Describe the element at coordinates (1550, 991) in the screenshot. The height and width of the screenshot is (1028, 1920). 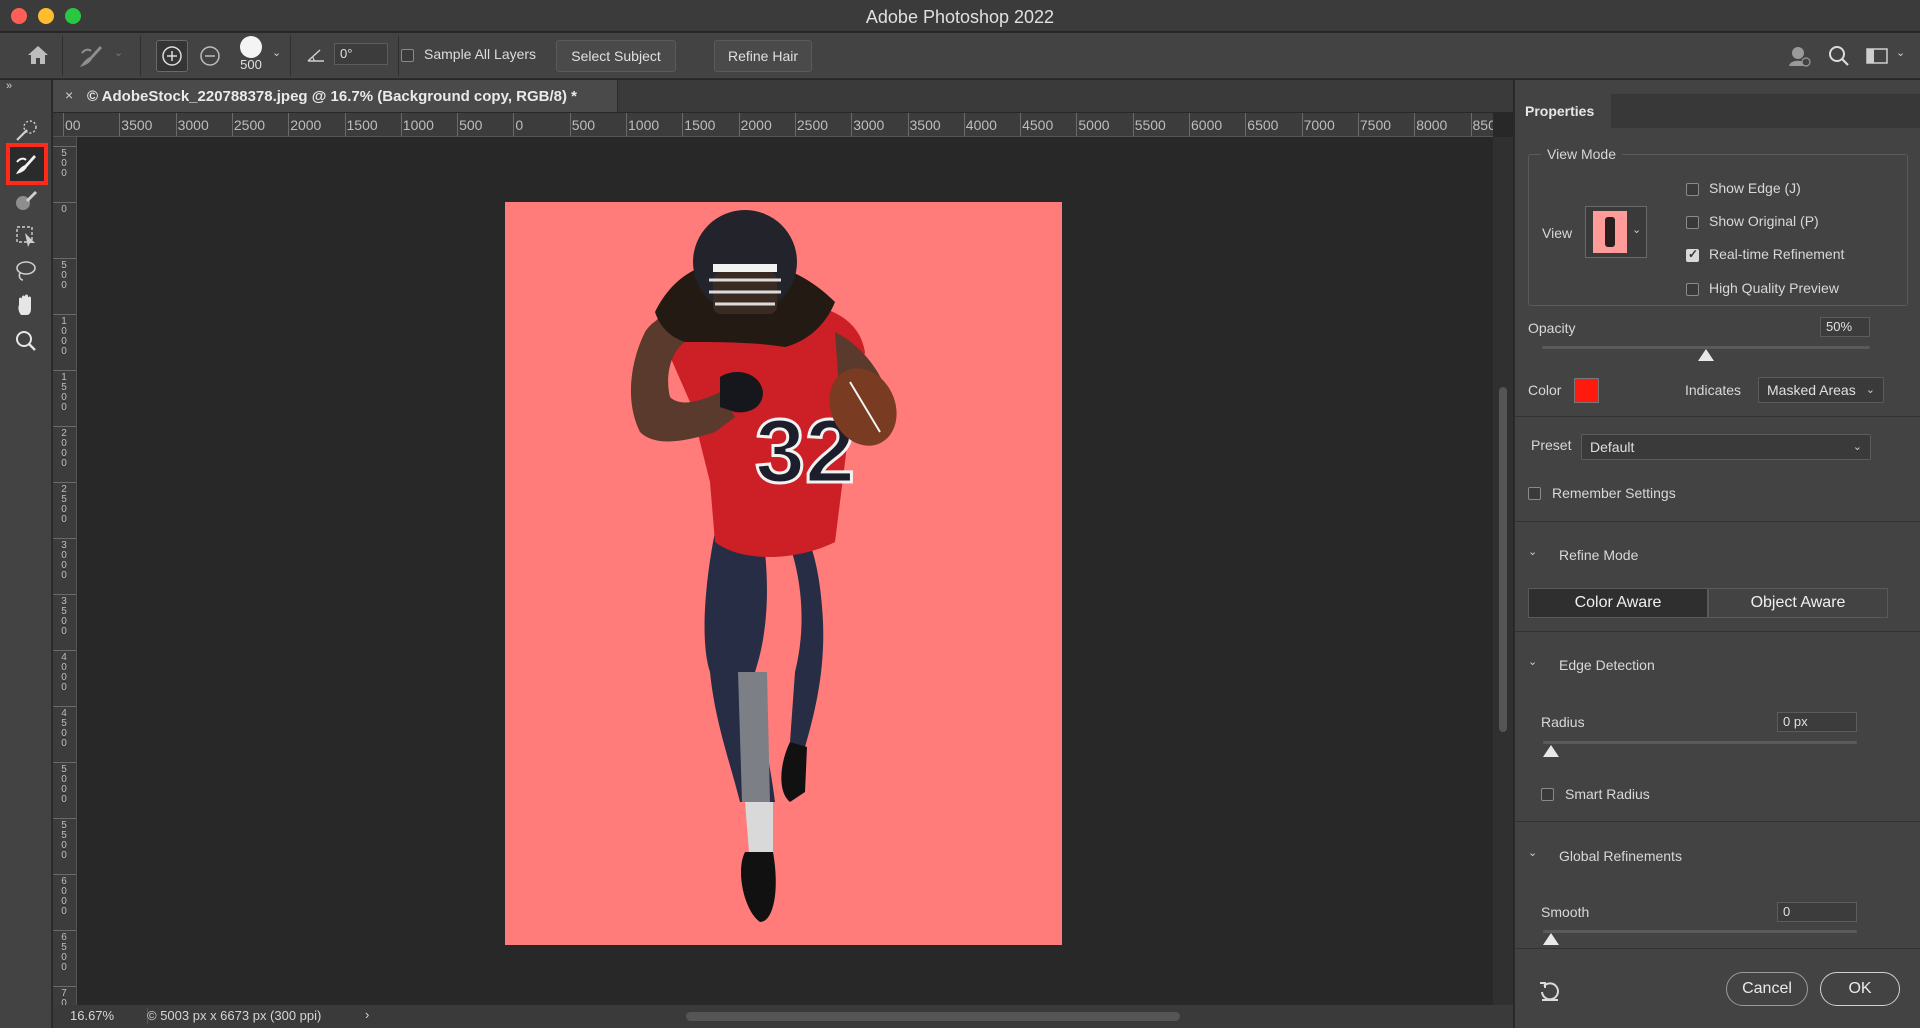
I see `reset-icon` at that location.